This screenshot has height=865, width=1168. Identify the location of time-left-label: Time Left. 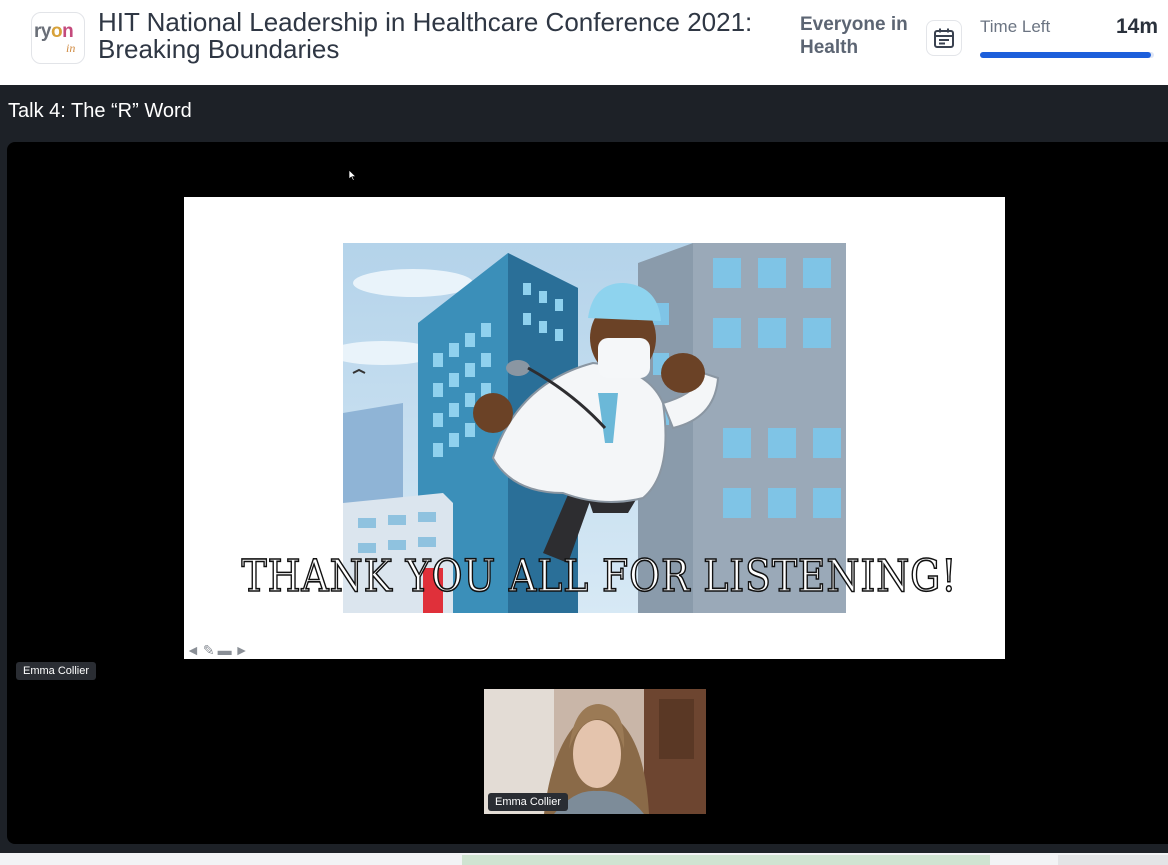
(1015, 26).